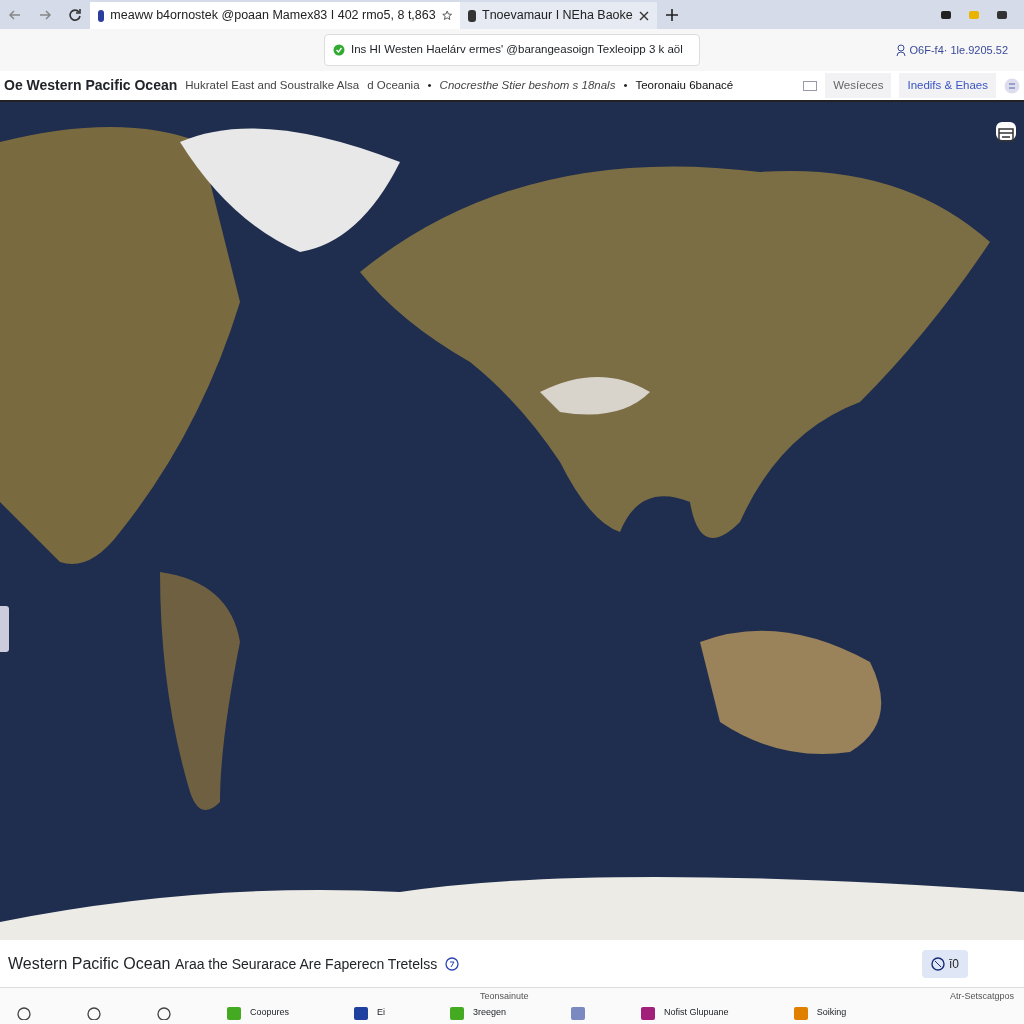 The height and width of the screenshot is (1024, 1024). What do you see at coordinates (512, 50) in the screenshot?
I see `address-bar: Ins HI Westen Haelárv ermes' @barangeasoign Texleoipp 3 k aöl` at bounding box center [512, 50].